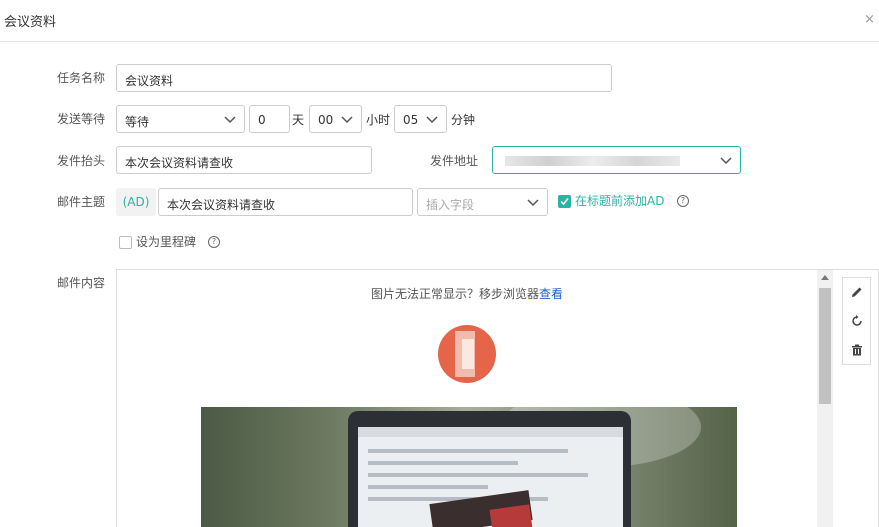  I want to click on task-name-input: 会议资料, so click(364, 78).